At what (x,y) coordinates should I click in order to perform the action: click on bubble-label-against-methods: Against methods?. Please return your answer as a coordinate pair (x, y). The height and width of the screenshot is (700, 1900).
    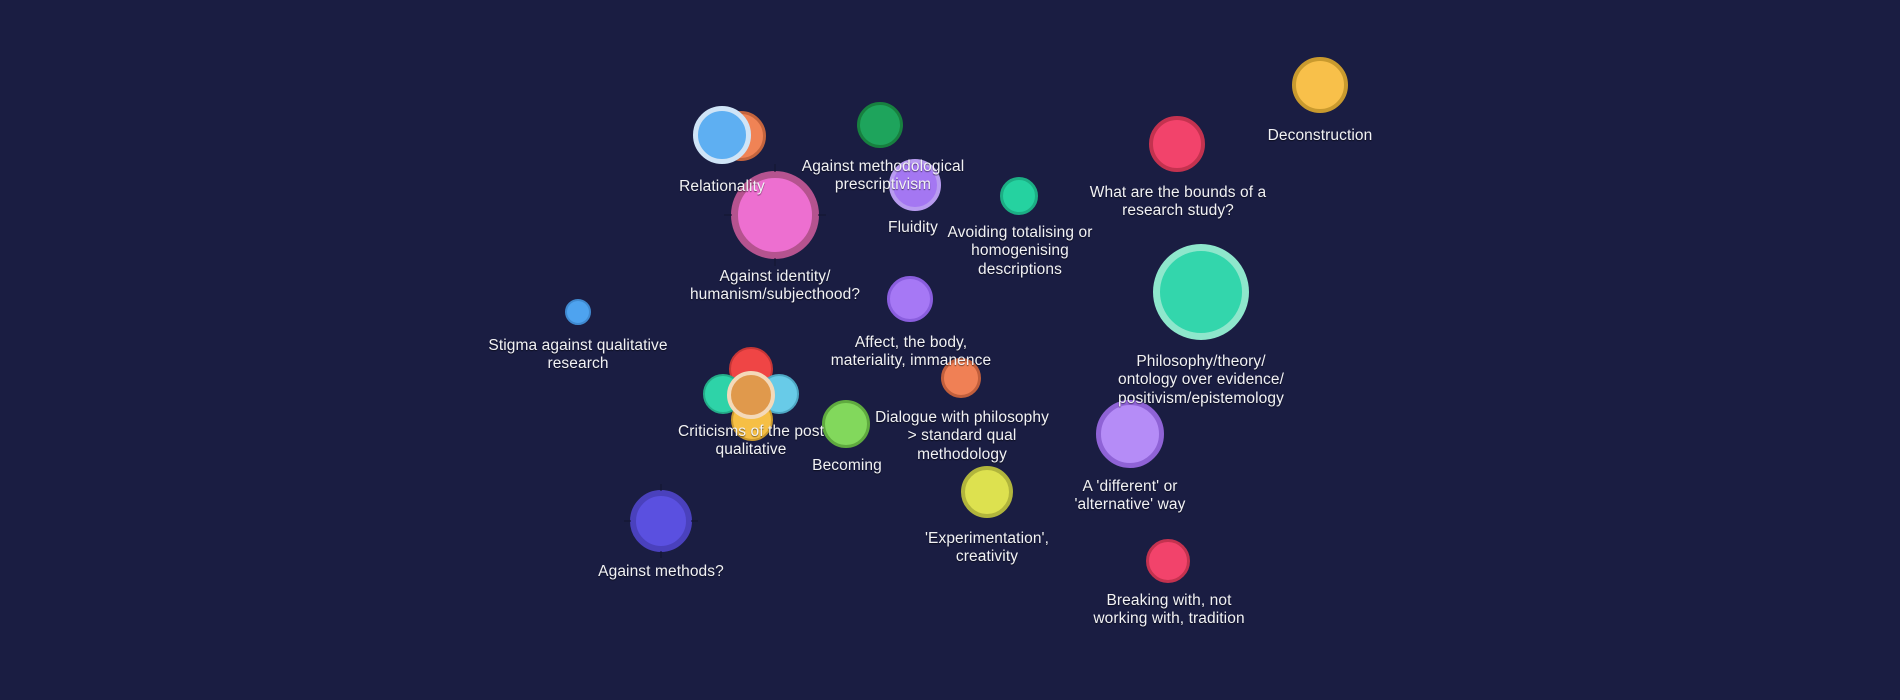
    Looking at the image, I should click on (661, 571).